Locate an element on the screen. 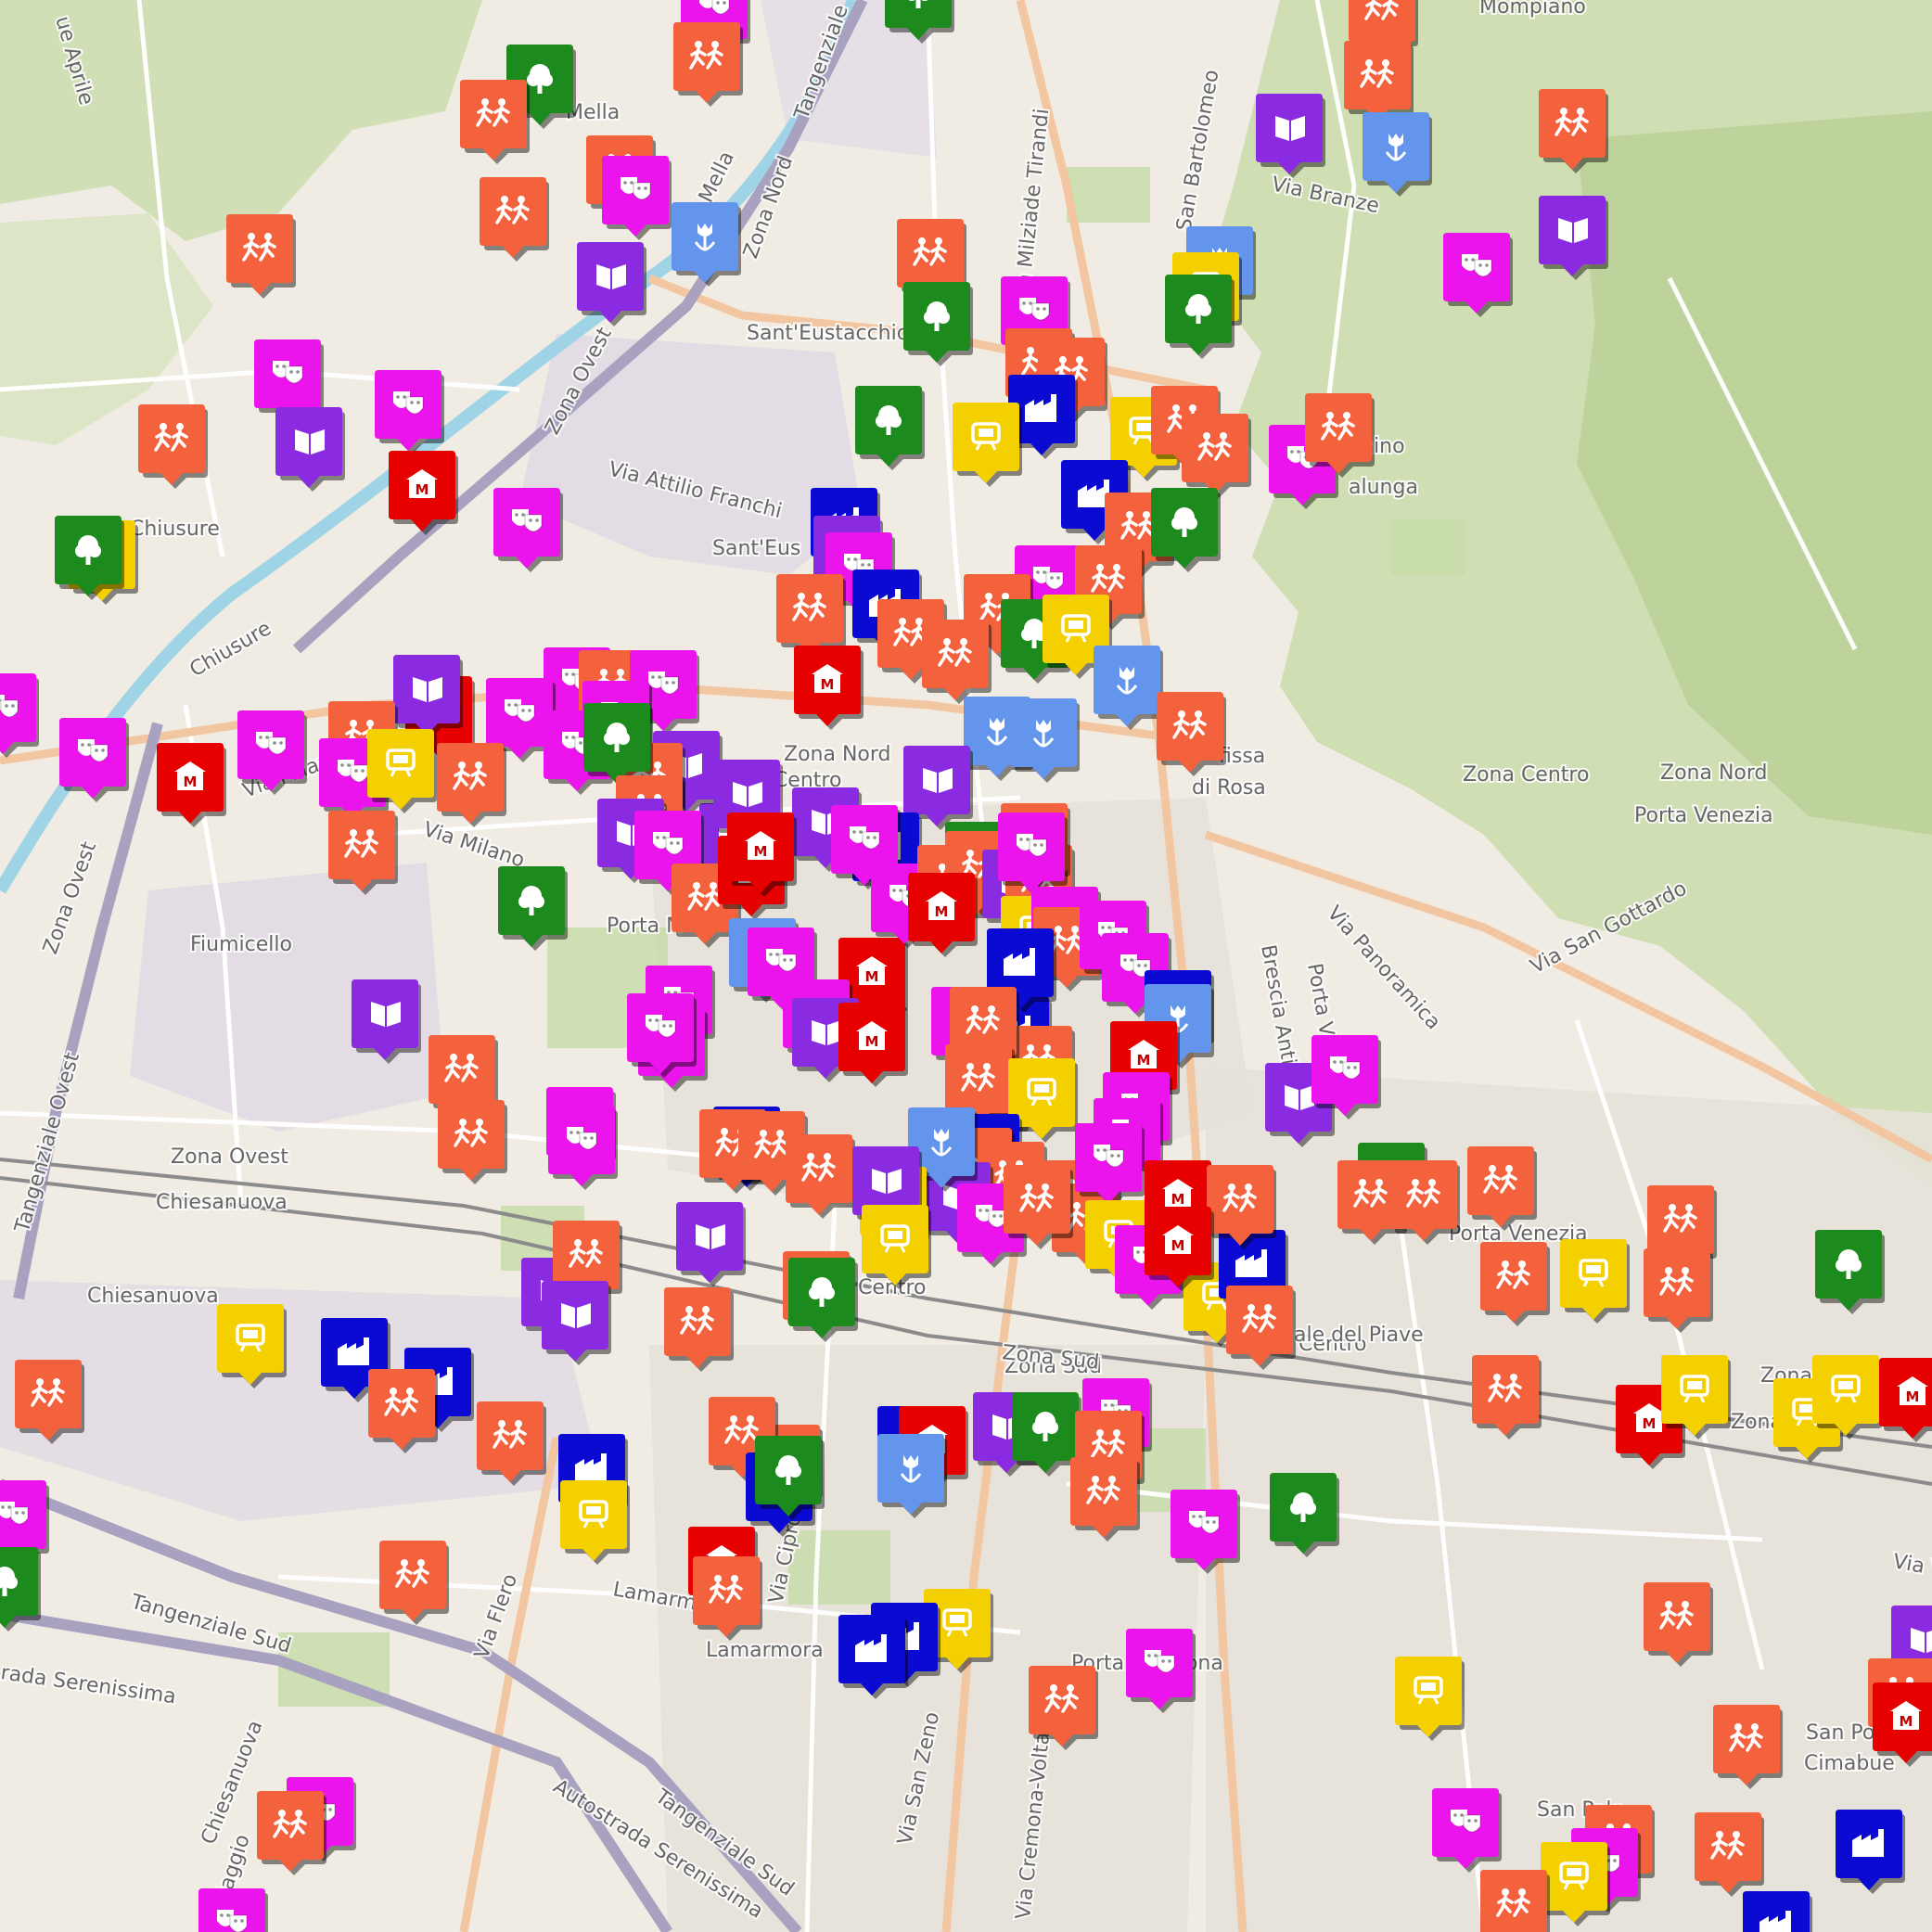  place-label: Zona Nord is located at coordinates (1714, 773).